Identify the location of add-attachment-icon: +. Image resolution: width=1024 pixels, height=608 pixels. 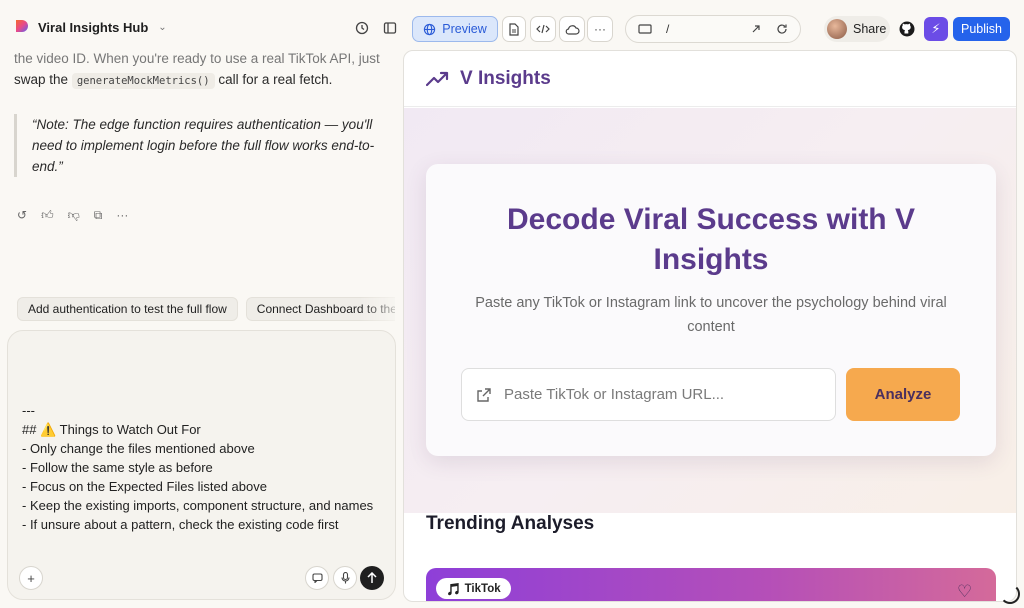
(31, 578).